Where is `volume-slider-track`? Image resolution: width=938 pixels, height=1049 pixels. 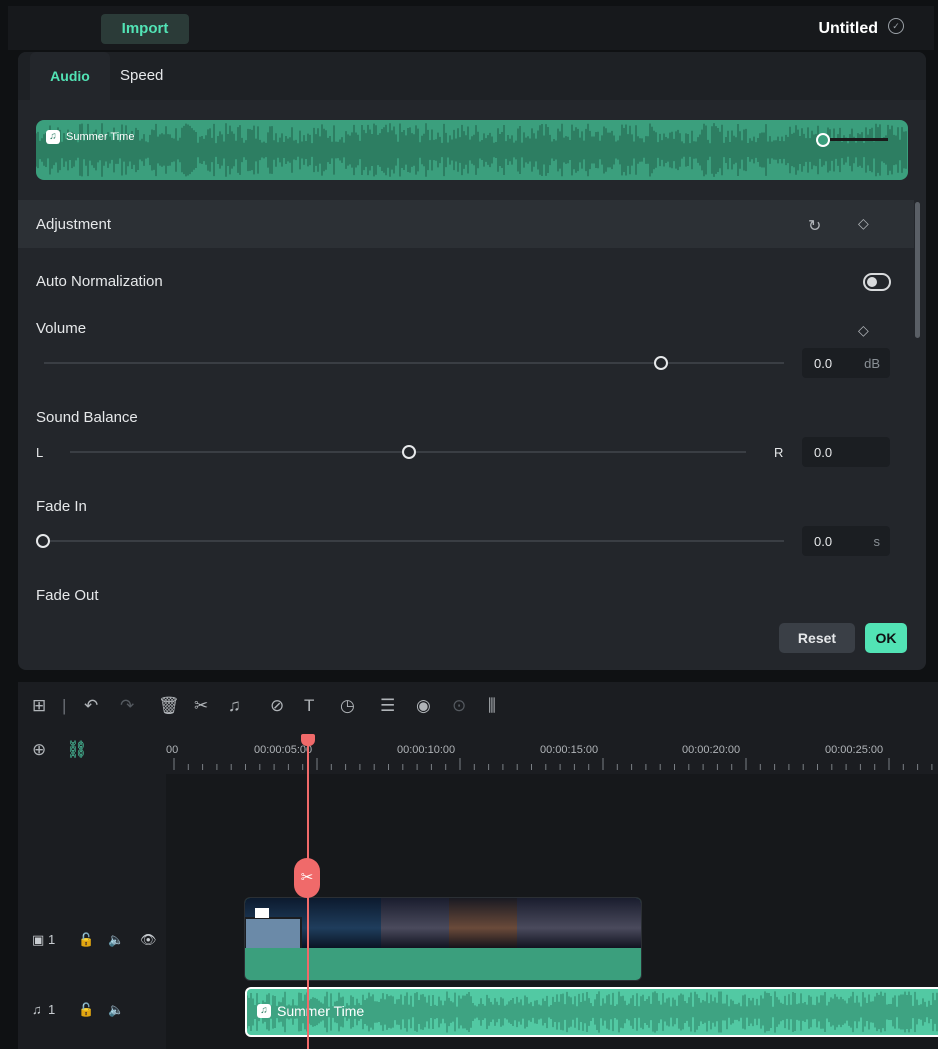 volume-slider-track is located at coordinates (414, 363).